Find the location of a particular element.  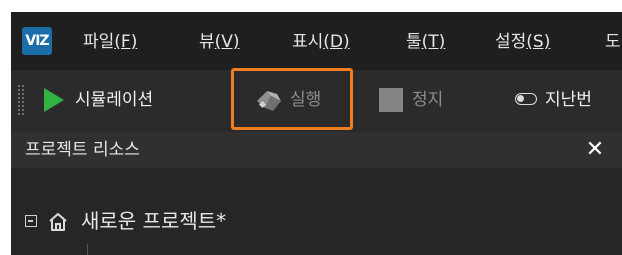

stop-icon is located at coordinates (391, 100).